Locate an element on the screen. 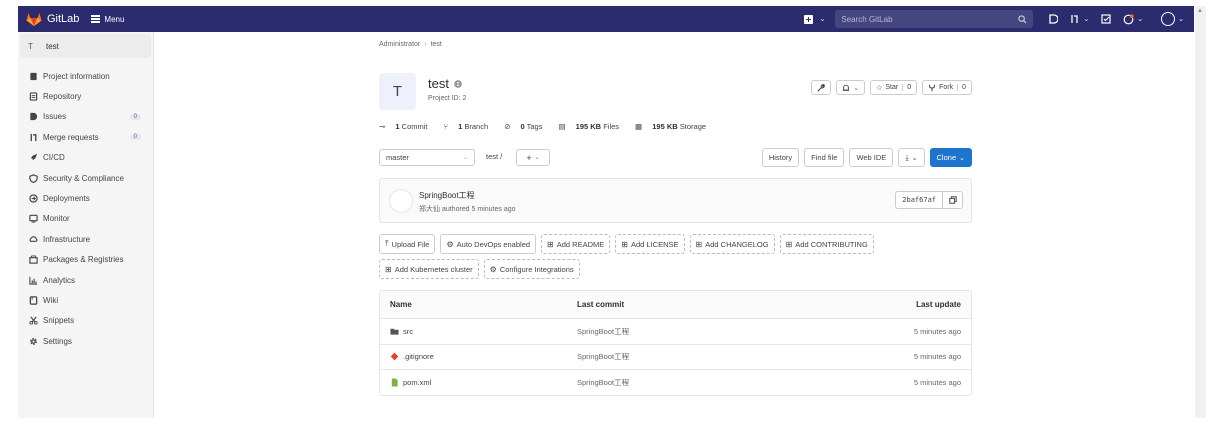 This screenshot has width=1224, height=438. storage-stat-link: ▦ 195 KB Storage is located at coordinates (674, 126).